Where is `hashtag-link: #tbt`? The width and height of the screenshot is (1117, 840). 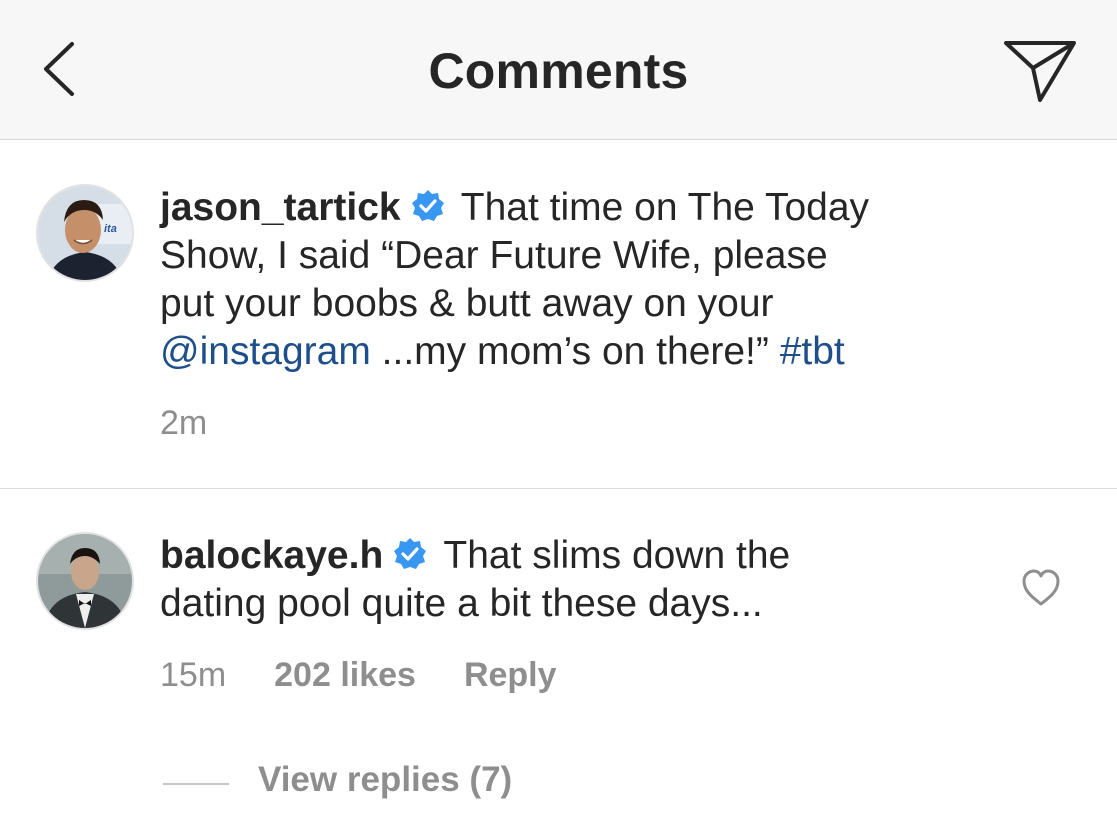
hashtag-link: #tbt is located at coordinates (812, 351).